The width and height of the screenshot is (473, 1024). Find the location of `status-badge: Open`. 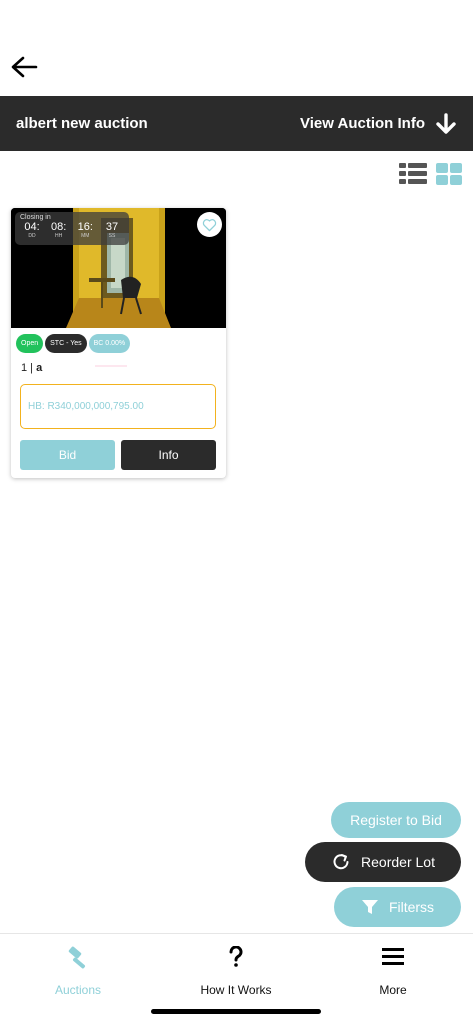

status-badge: Open is located at coordinates (30, 343).